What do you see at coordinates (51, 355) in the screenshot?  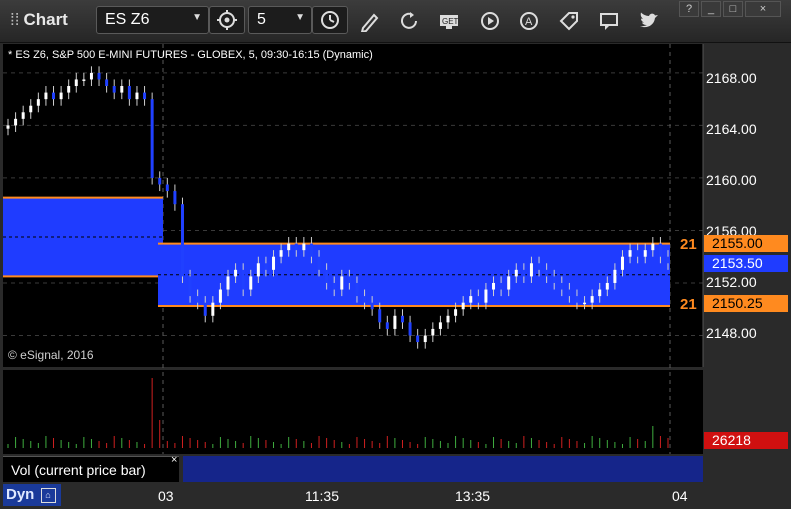 I see `copyright-text: © eSignal, 2016` at bounding box center [51, 355].